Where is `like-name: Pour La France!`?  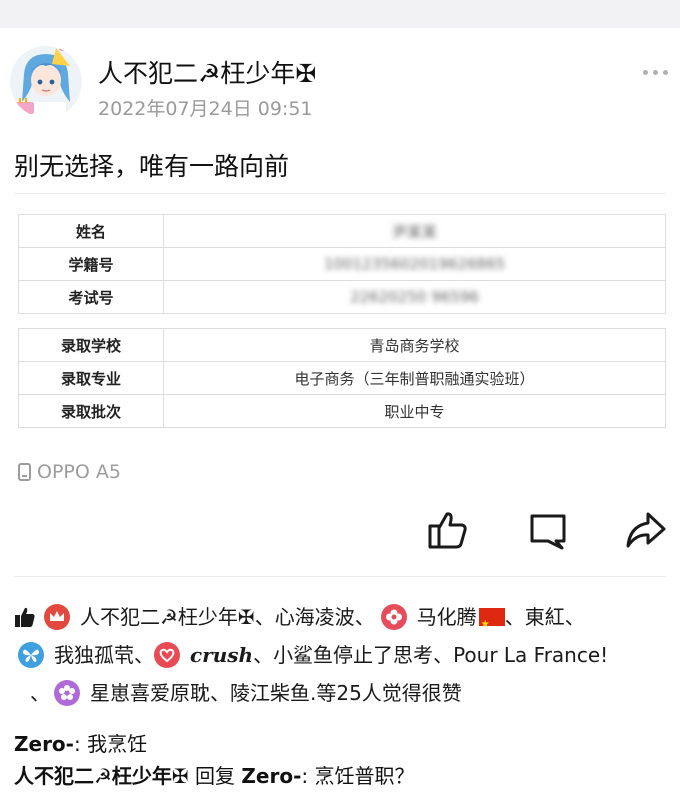 like-name: Pour La France! is located at coordinates (530, 655).